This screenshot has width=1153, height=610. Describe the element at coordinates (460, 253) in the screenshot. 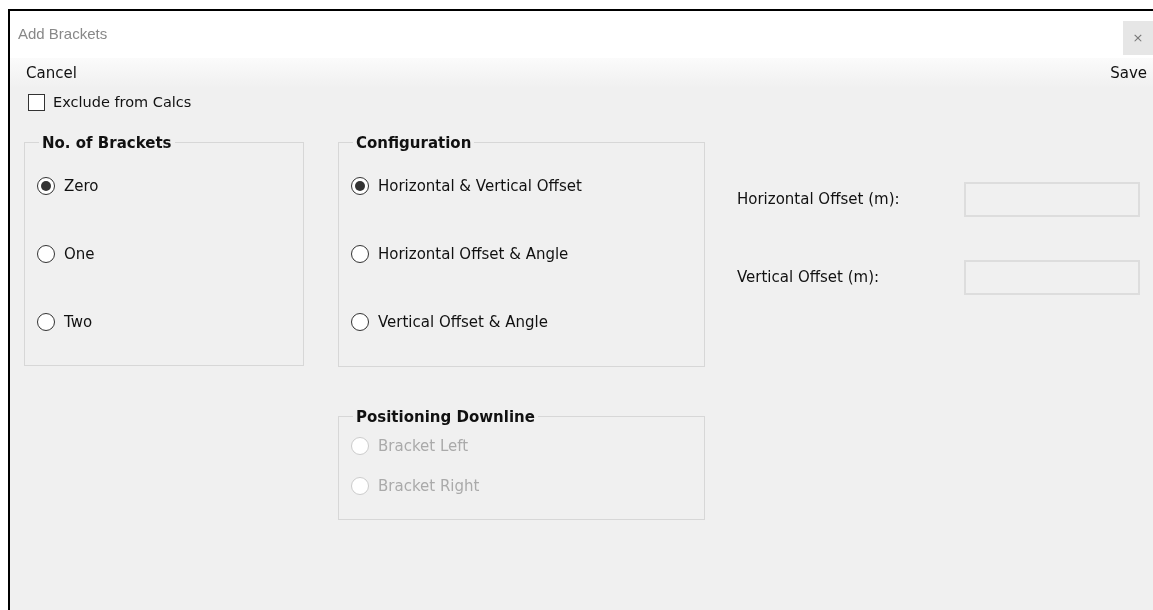

I see `radio-option: Horizontal Offset & Angle` at that location.